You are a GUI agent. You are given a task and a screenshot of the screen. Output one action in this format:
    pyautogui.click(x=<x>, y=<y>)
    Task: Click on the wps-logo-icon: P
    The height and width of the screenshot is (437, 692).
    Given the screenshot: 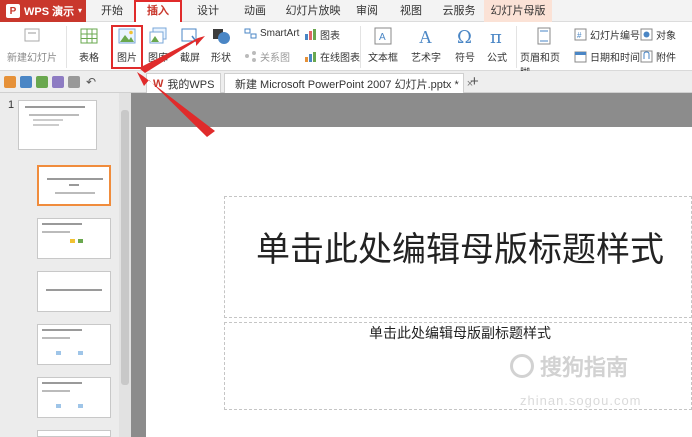 What is the action you would take?
    pyautogui.click(x=13, y=11)
    